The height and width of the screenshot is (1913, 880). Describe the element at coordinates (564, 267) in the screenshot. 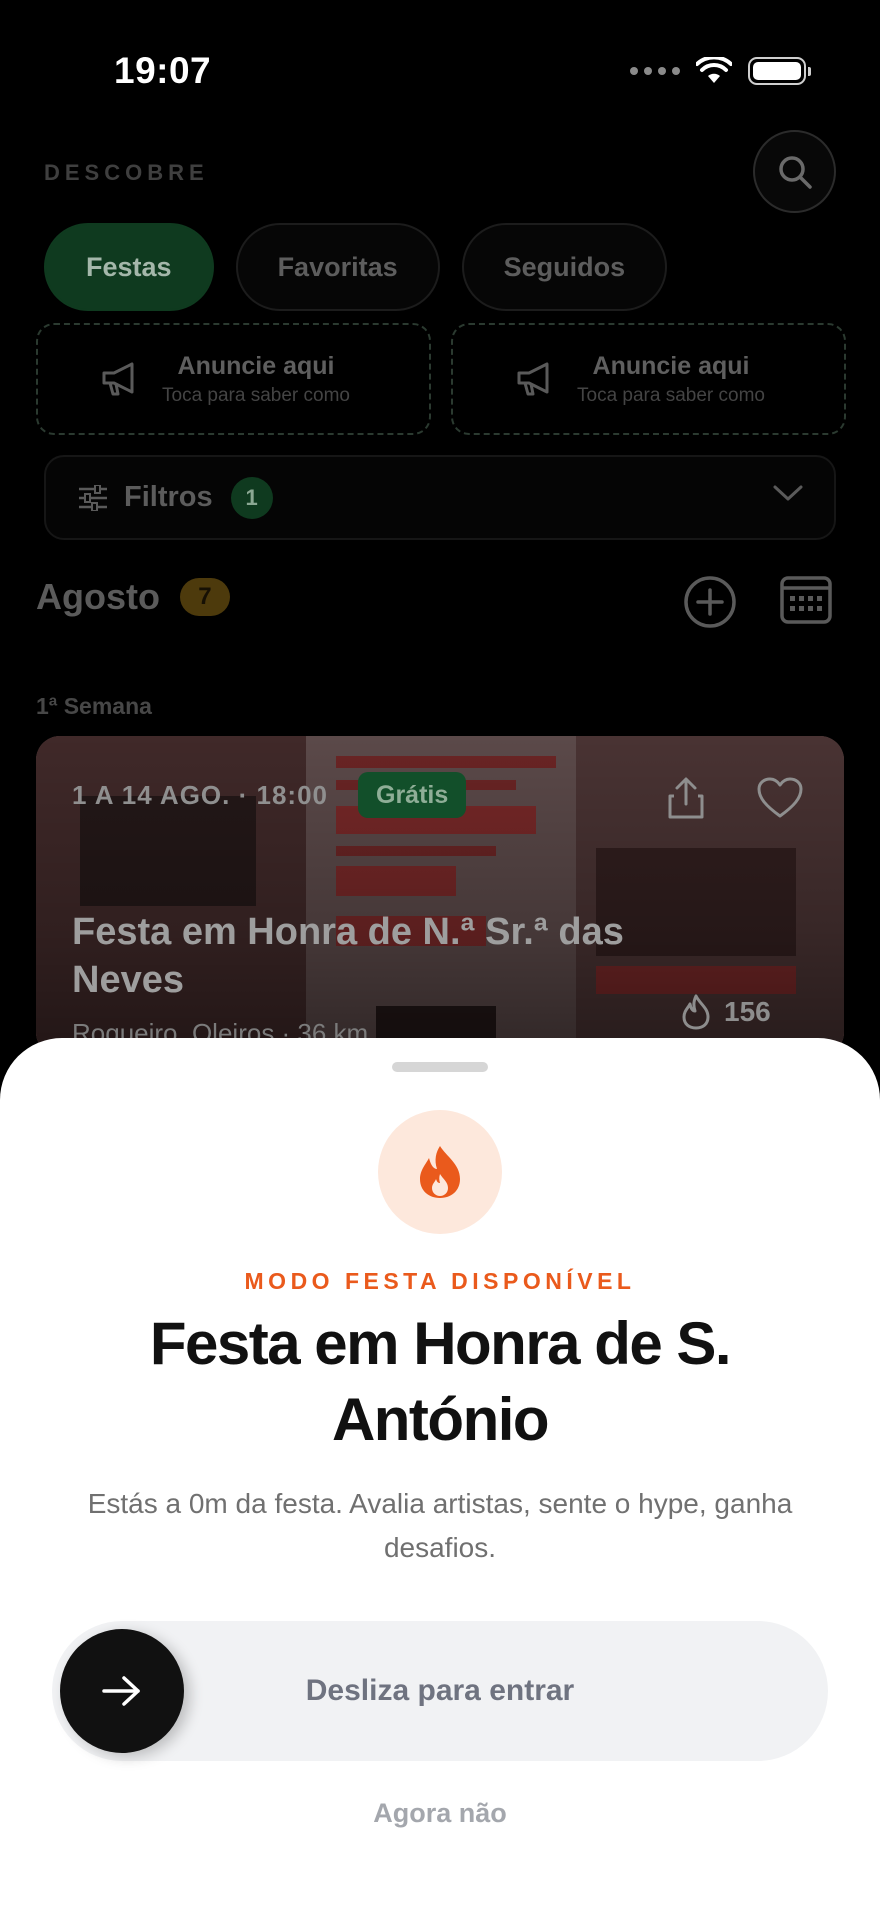

I see `tab-seguidos: Seguidos` at that location.